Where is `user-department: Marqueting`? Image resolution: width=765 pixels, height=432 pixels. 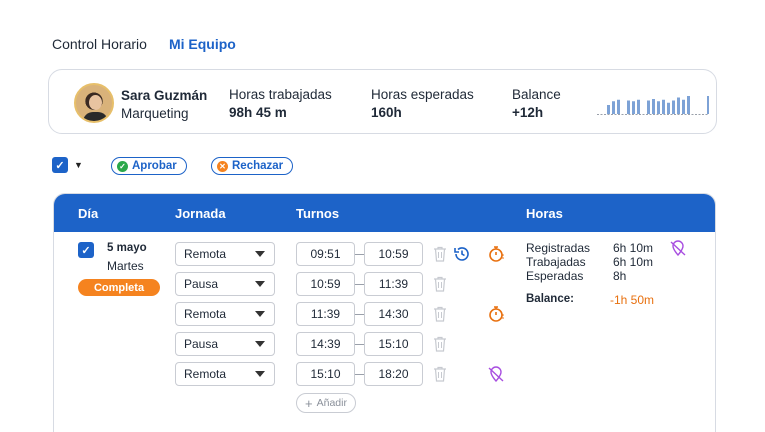
user-department: Marqueting is located at coordinates (155, 113).